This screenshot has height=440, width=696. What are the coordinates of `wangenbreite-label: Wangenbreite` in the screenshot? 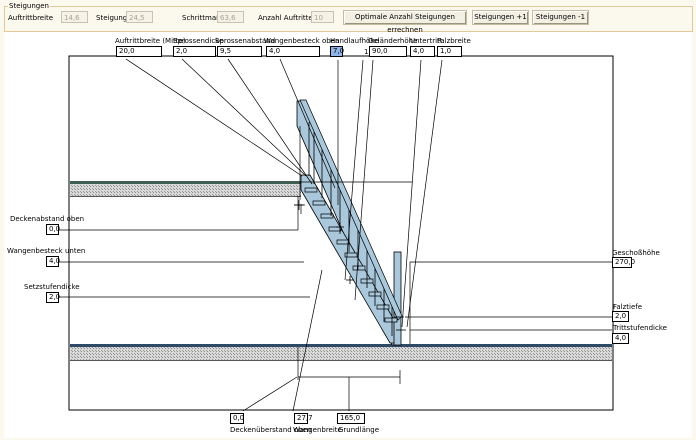 It's located at (317, 430).